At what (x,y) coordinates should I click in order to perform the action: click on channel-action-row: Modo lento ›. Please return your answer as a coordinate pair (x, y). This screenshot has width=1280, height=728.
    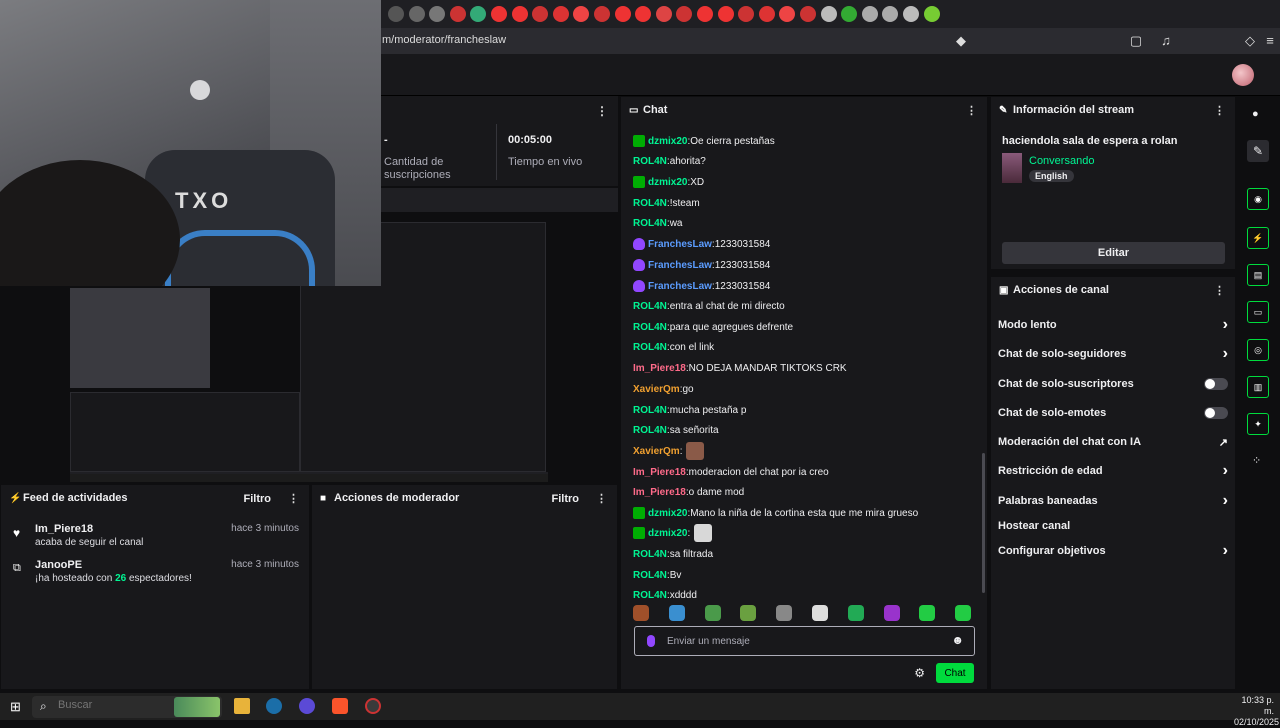
    Looking at the image, I should click on (1113, 325).